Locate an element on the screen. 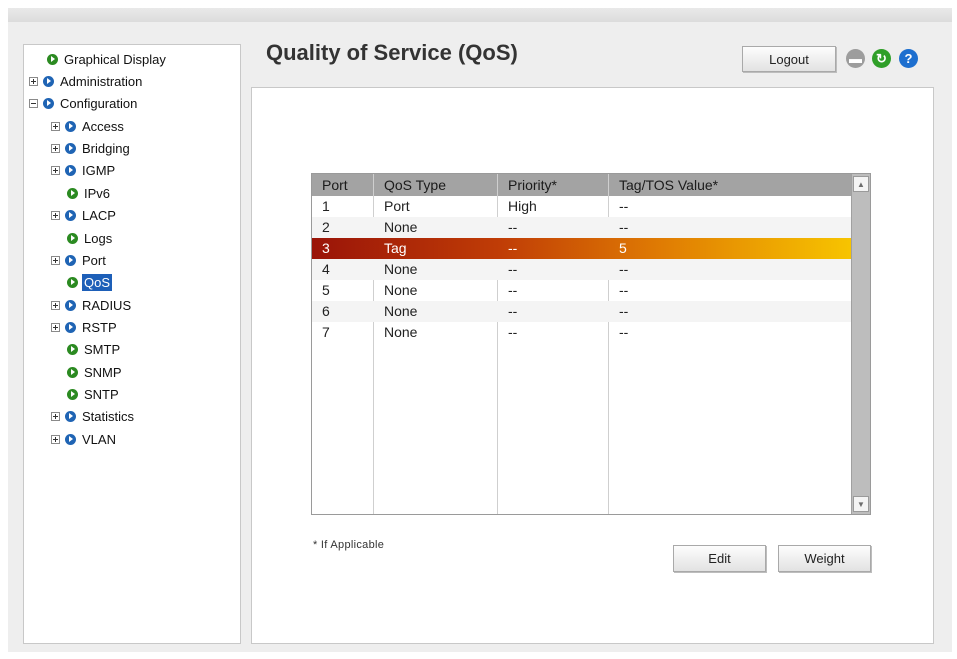  sidebar-item-radius: RADIUS is located at coordinates (92, 305).